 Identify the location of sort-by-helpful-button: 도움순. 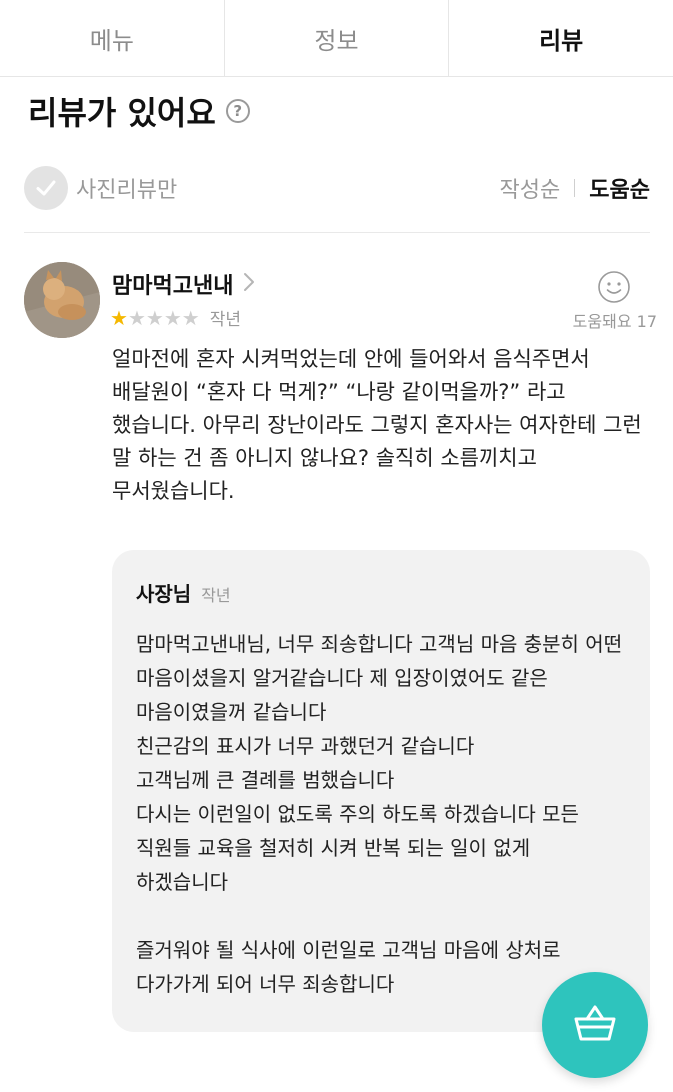
(619, 188).